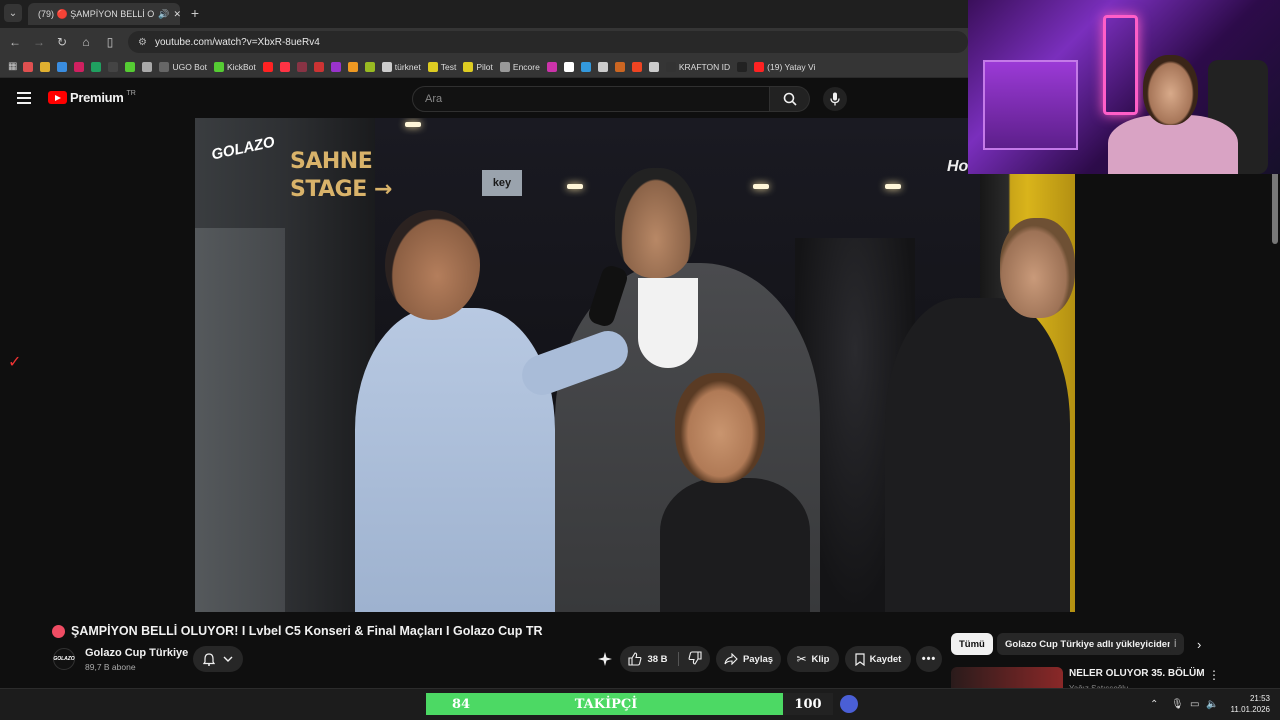 The height and width of the screenshot is (720, 1280). I want to click on bookmark-item: KRAFTON ID, so click(698, 66).